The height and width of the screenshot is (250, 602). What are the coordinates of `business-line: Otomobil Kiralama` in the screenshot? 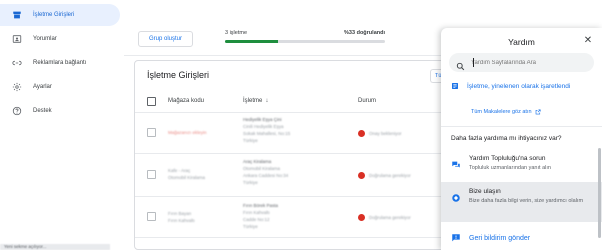 It's located at (262, 168).